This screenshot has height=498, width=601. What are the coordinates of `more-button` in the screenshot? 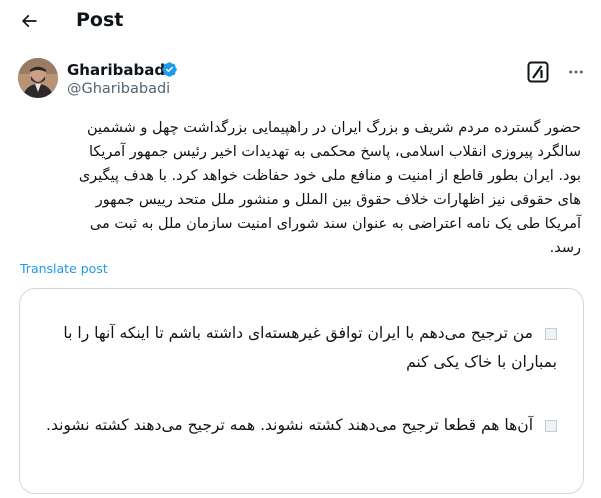 It's located at (576, 72).